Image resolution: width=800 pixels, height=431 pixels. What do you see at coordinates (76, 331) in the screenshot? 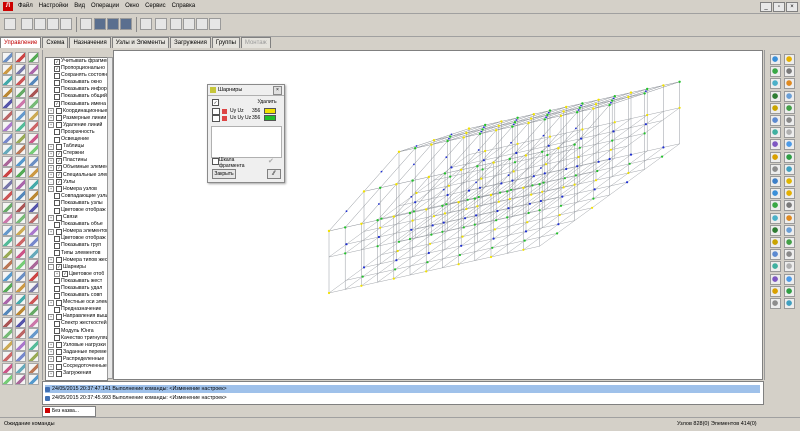
I see `tree-item: Модуль Юнга` at bounding box center [76, 331].